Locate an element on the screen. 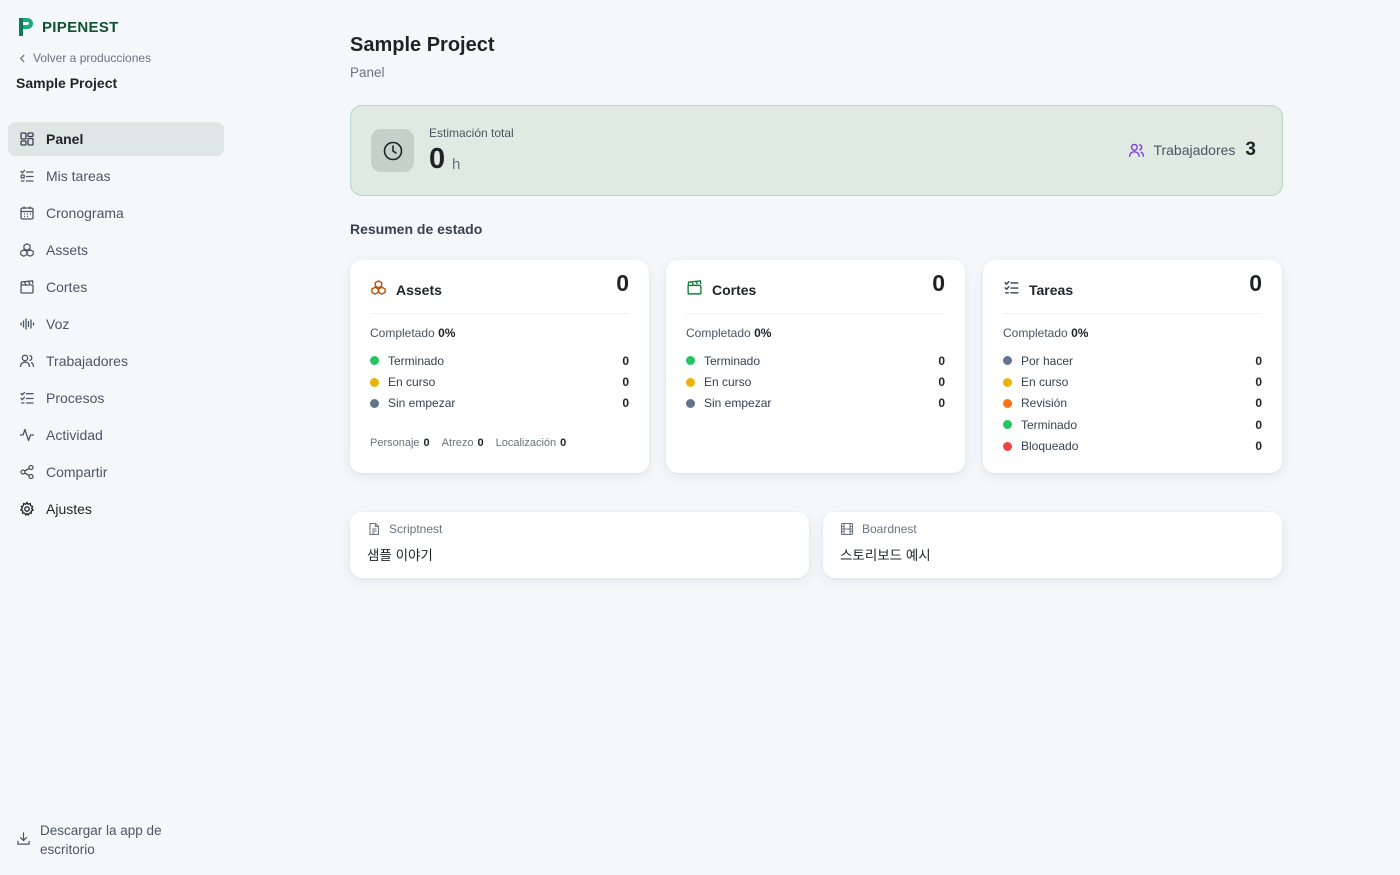  download-desktop-app-link: Descargar la app de escritorio is located at coordinates (106, 840).